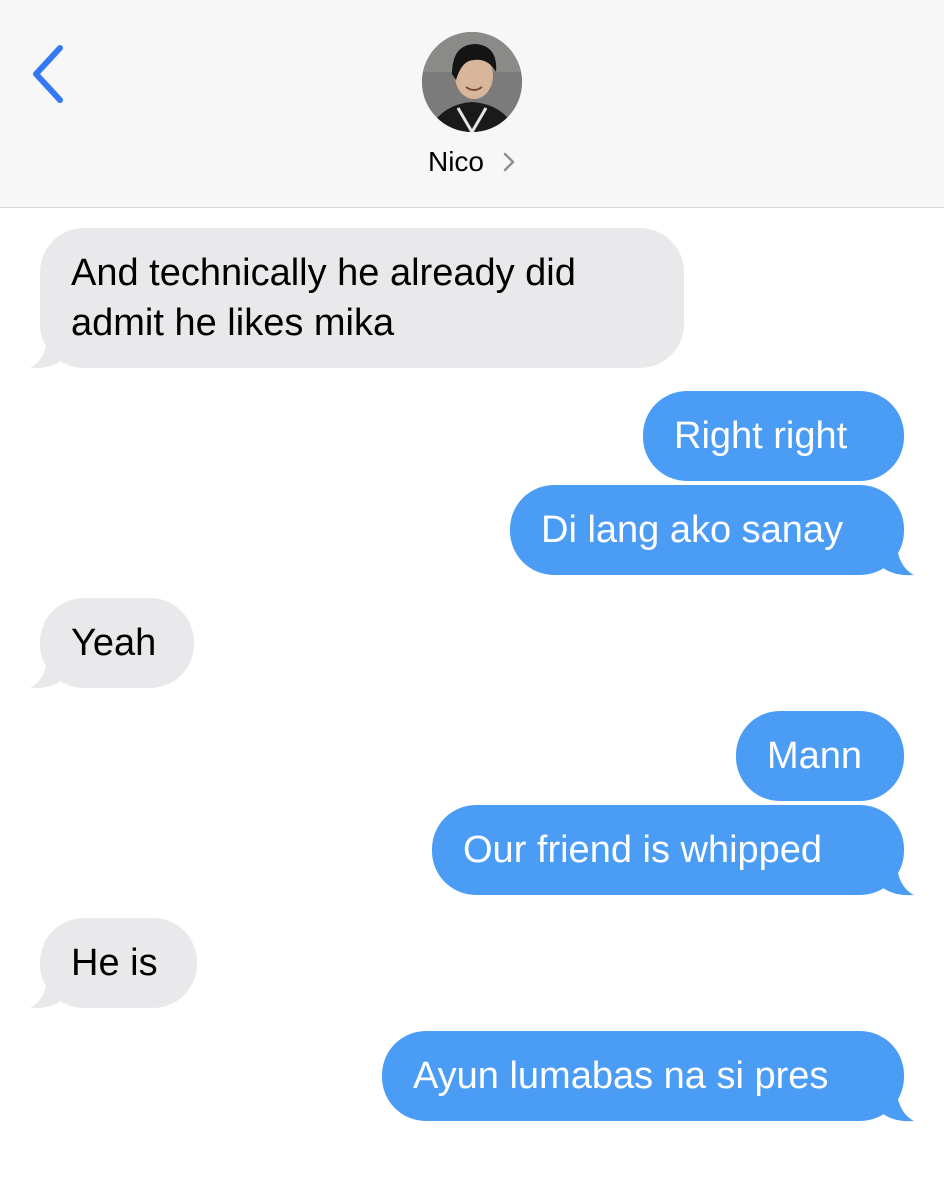 This screenshot has width=944, height=1200. I want to click on message-bubble-outgoing: Mann, so click(820, 756).